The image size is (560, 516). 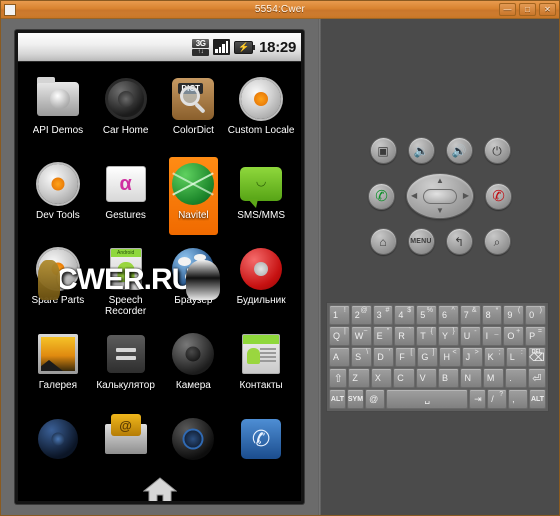 What do you see at coordinates (405, 336) in the screenshot?
I see `key-r: R `` at bounding box center [405, 336].